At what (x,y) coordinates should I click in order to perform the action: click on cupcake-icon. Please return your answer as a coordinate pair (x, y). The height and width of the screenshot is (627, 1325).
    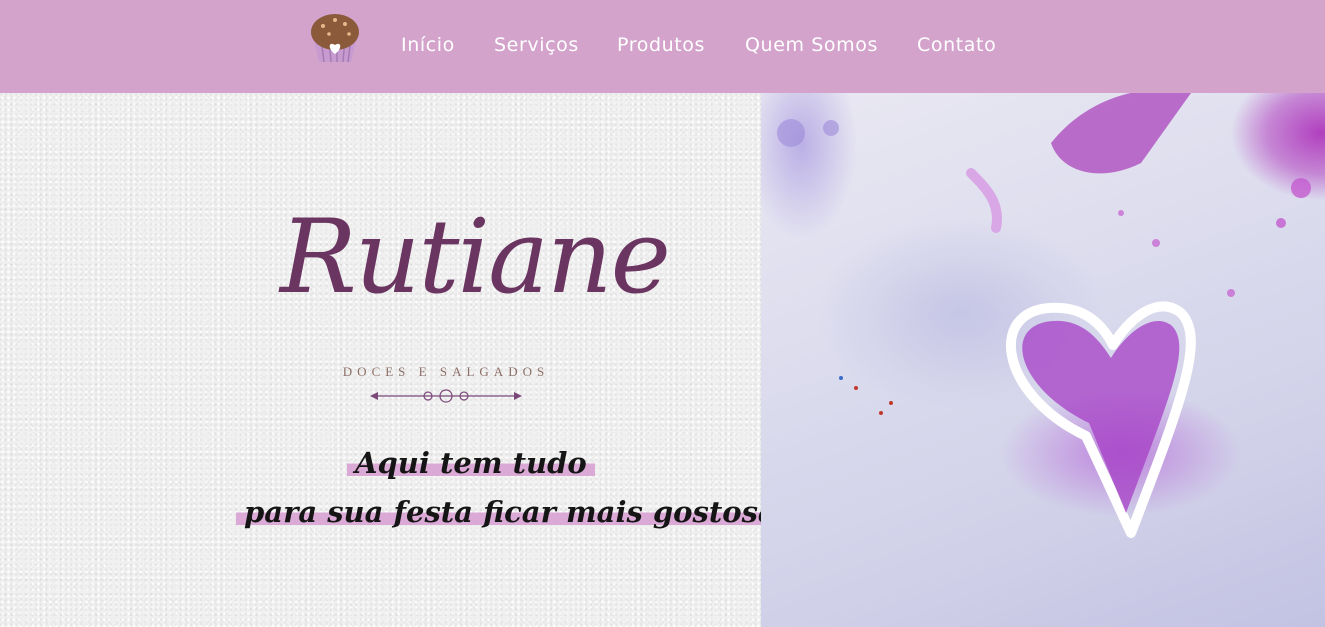
    Looking at the image, I should click on (335, 37).